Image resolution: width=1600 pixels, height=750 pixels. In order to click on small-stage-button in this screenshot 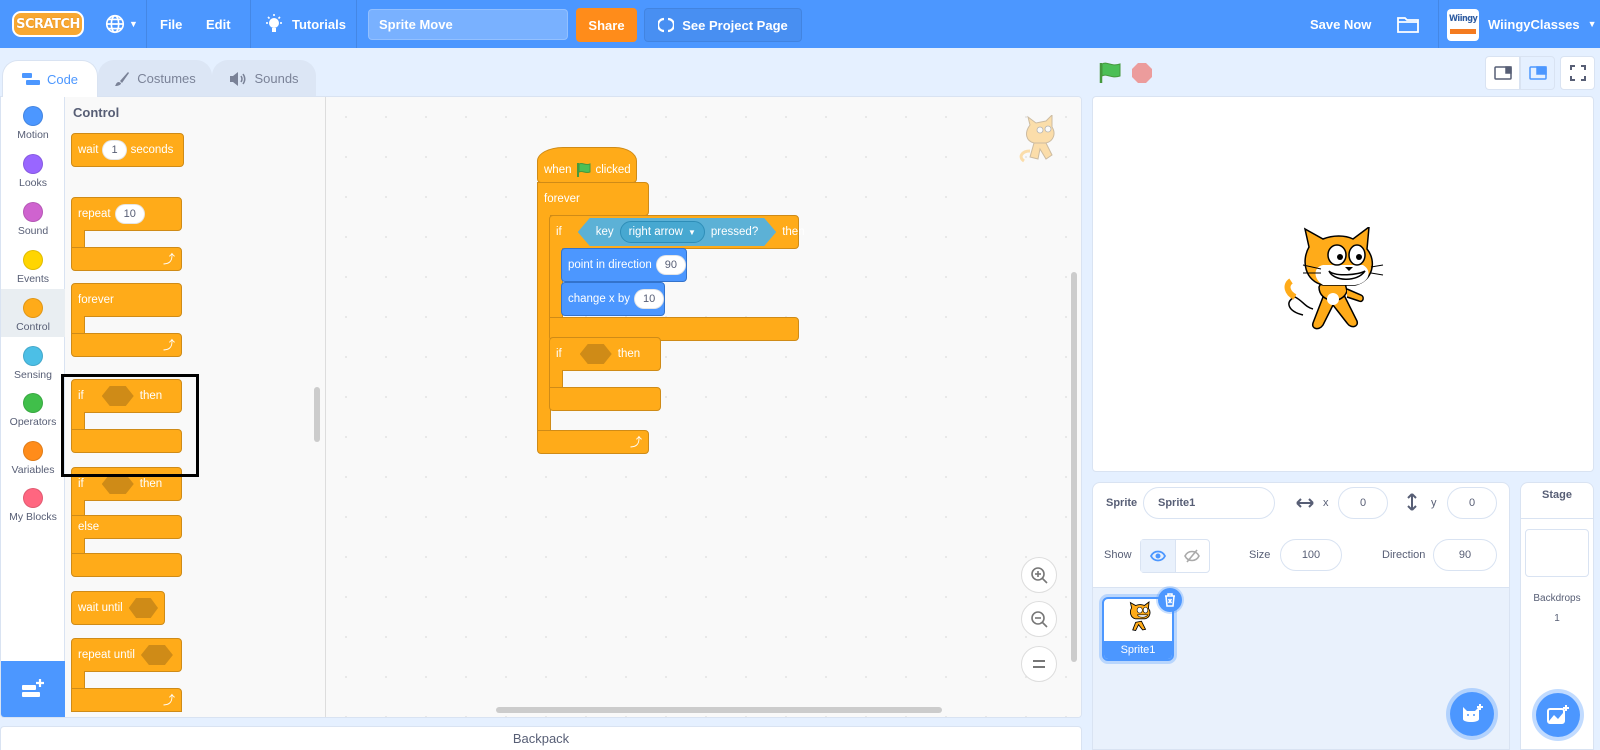, I will do `click(1502, 73)`.